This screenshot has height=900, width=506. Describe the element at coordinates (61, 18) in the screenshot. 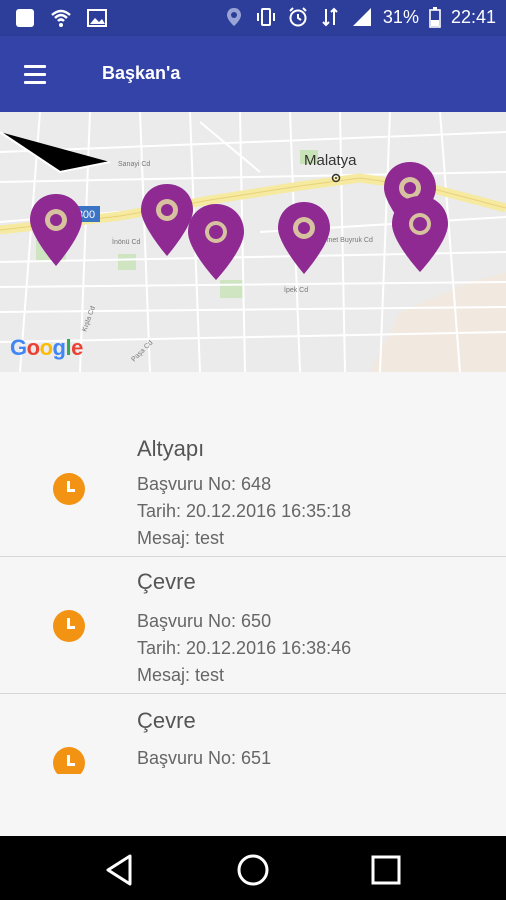

I see `wifi-question-icon` at that location.